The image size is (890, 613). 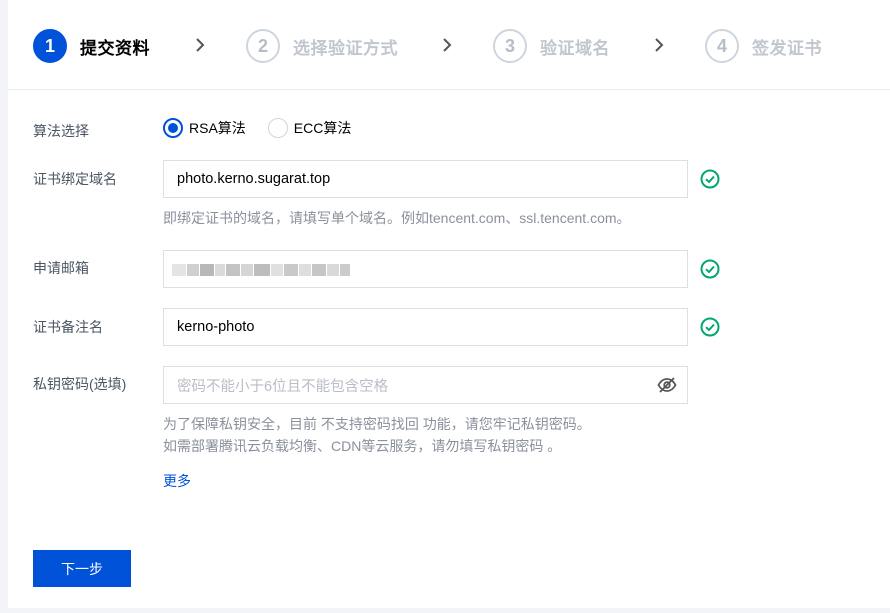 What do you see at coordinates (177, 481) in the screenshot?
I see `more-link: 更多` at bounding box center [177, 481].